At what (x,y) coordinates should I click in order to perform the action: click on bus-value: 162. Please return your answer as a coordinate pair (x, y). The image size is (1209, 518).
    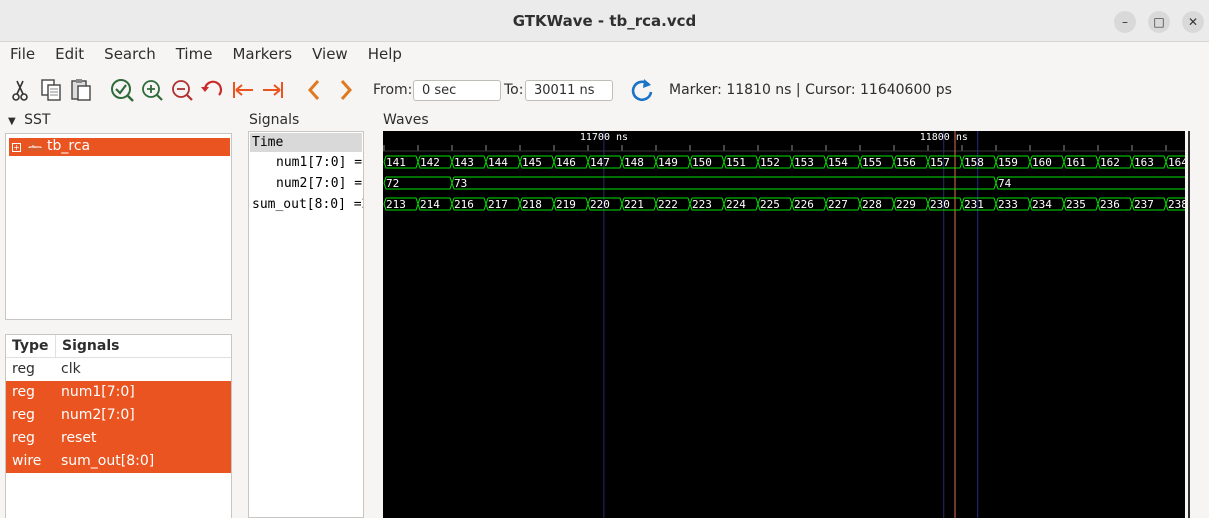
    Looking at the image, I should click on (1110, 162).